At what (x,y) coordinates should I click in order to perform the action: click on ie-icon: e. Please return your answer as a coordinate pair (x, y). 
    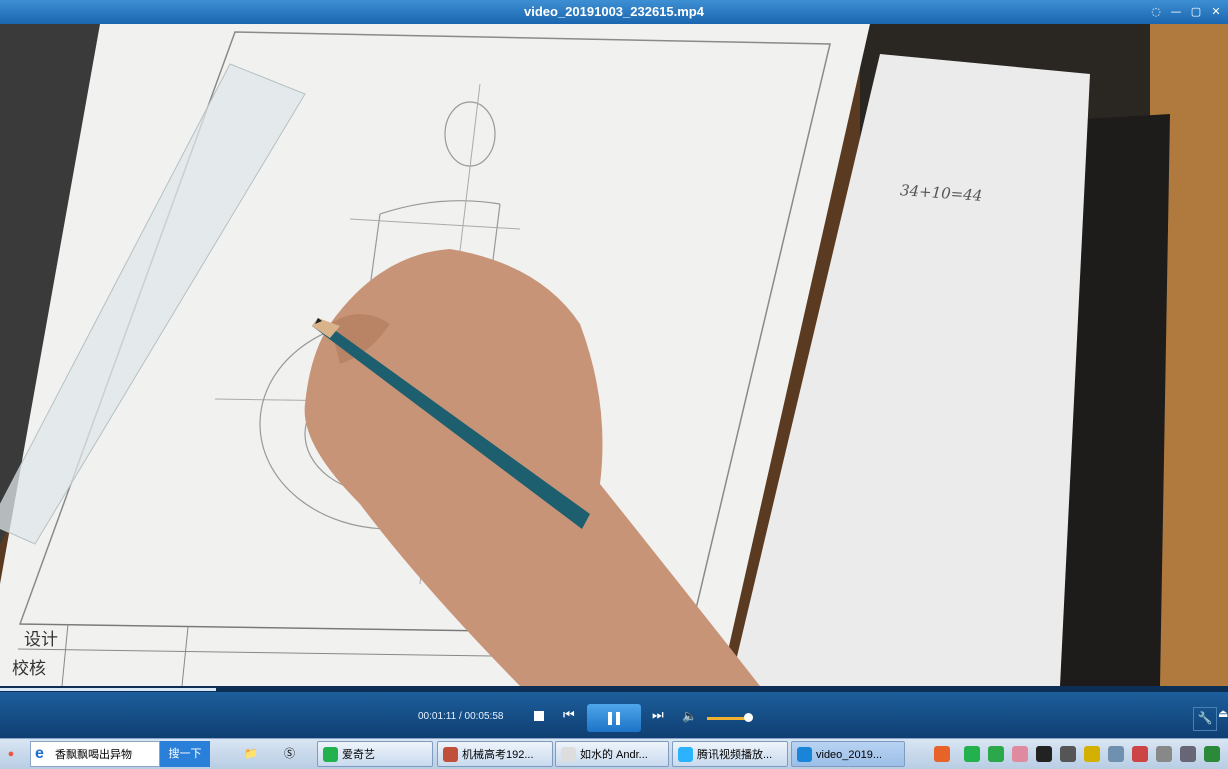
    Looking at the image, I should click on (39, 753).